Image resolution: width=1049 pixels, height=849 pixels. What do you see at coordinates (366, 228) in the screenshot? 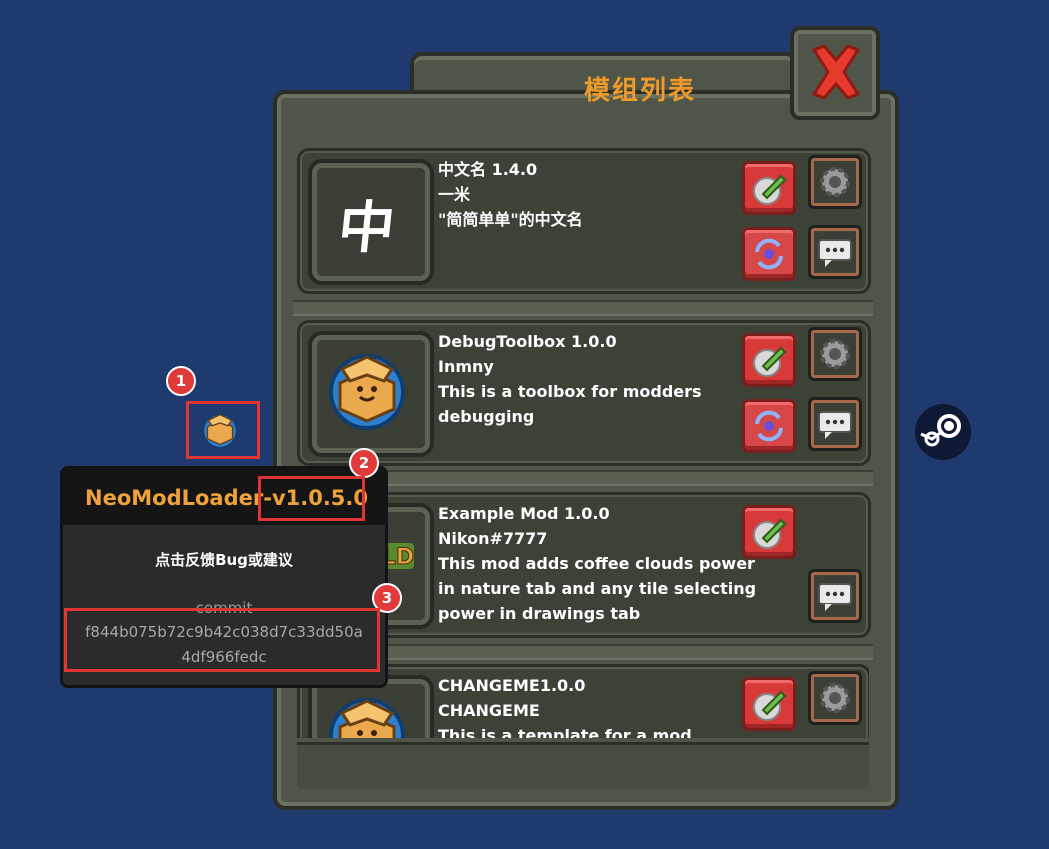
I see `chinese-character-icon: 中` at bounding box center [366, 228].